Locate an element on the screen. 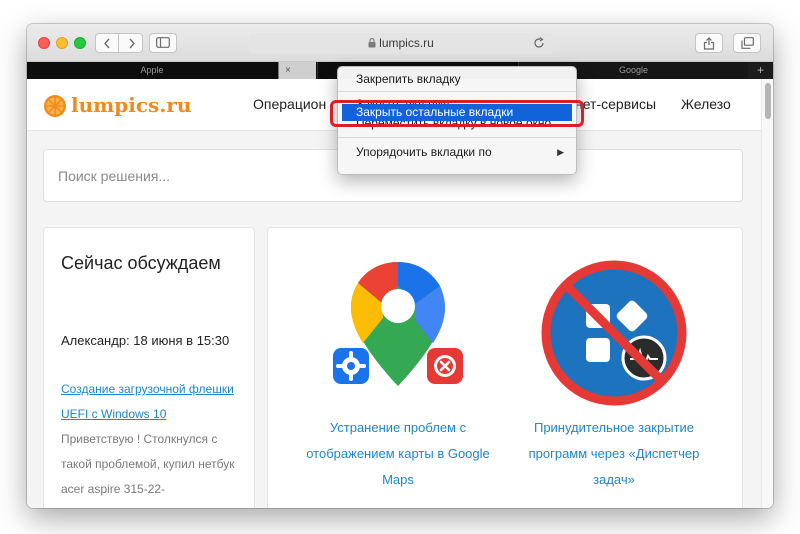 This screenshot has height=534, width=800. nav-item-internet-services: нет-сервисы is located at coordinates (615, 104).